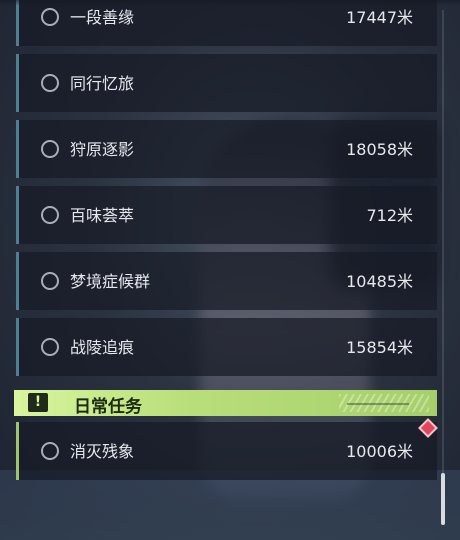  I want to click on quest-item: 梦境症候群 10485米, so click(226, 281).